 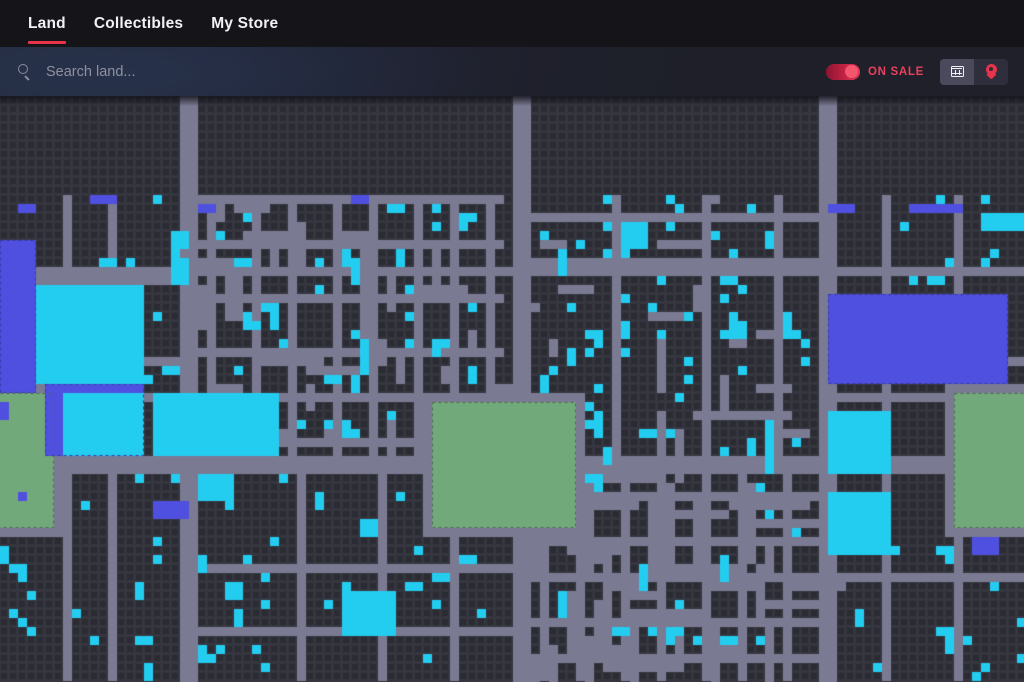 I want to click on atlas-view-button, so click(x=957, y=71).